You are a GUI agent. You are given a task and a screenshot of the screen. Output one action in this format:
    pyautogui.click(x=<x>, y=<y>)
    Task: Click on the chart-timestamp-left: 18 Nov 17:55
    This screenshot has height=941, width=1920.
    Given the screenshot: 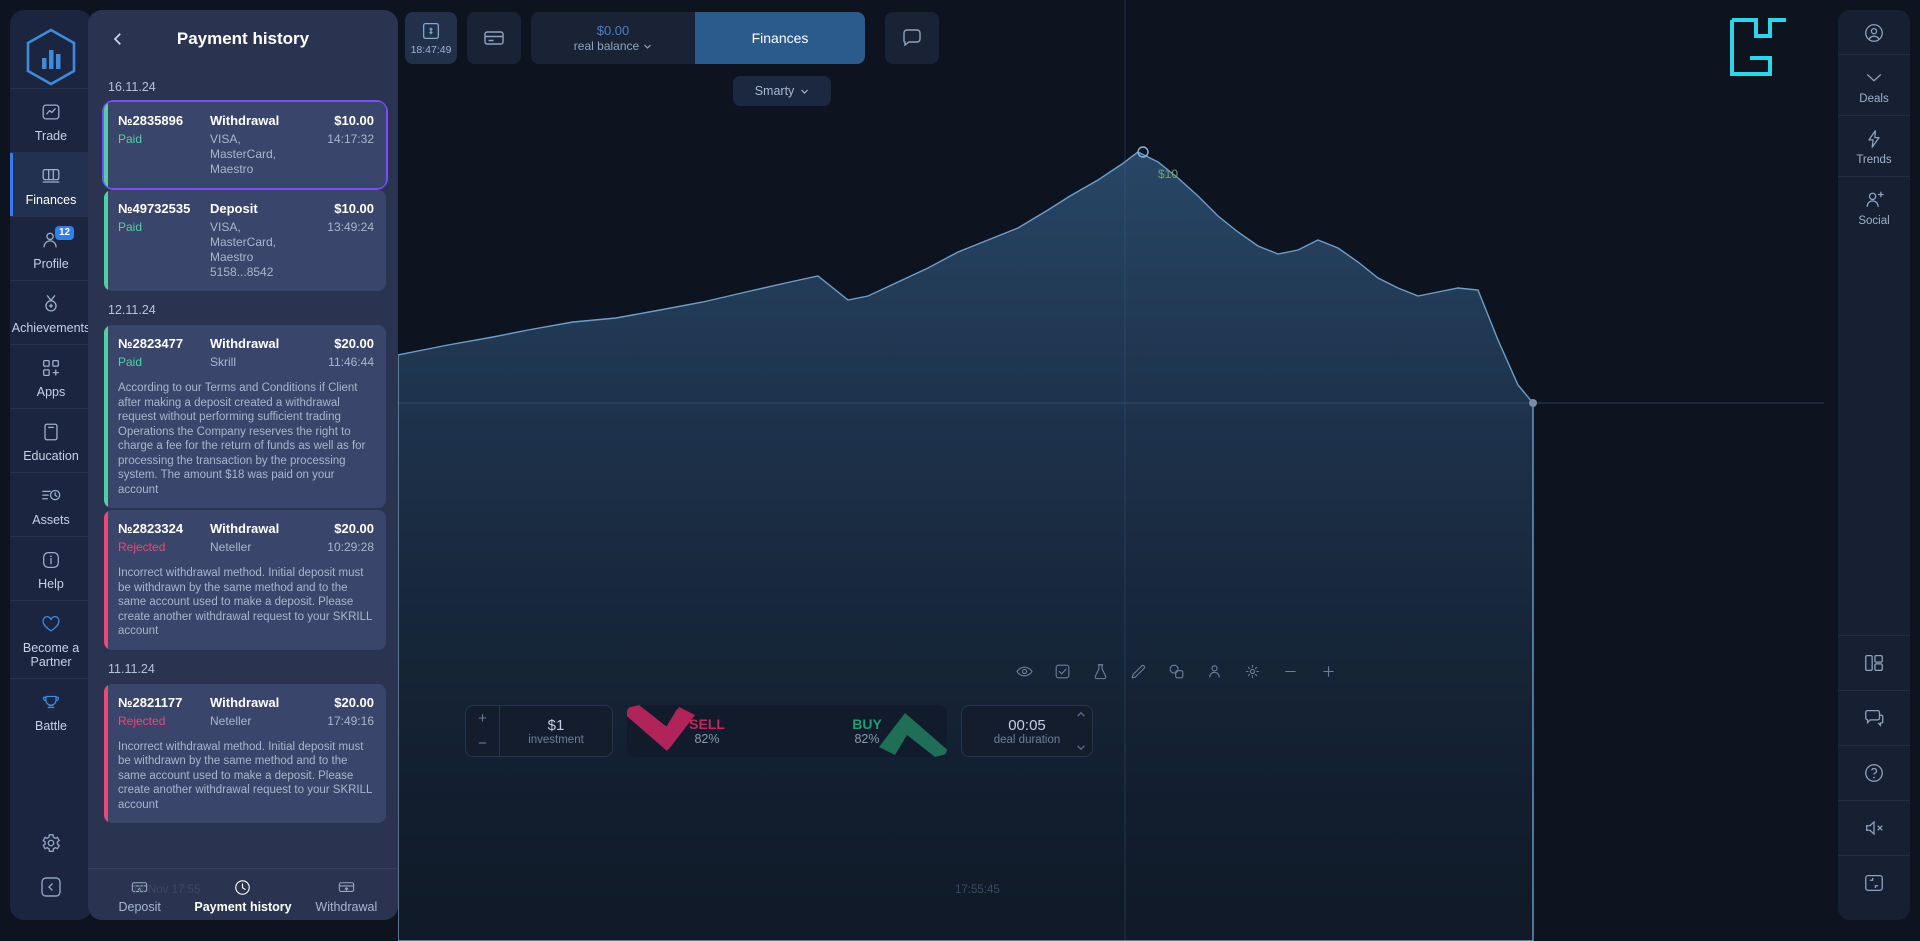 What is the action you would take?
    pyautogui.click(x=166, y=890)
    